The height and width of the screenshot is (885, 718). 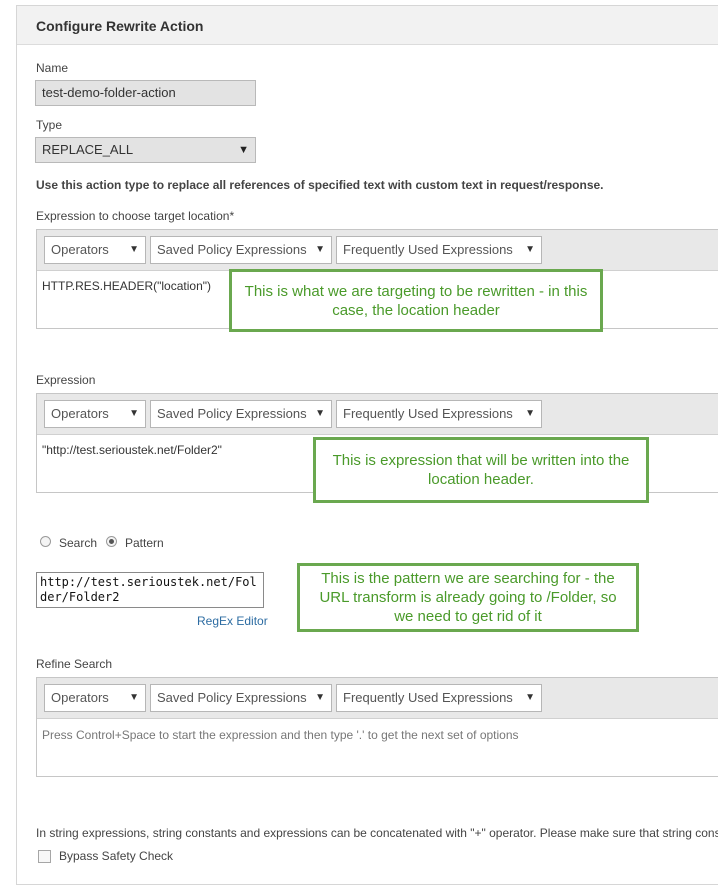 What do you see at coordinates (74, 664) in the screenshot?
I see `refine-search-label: Refine Search` at bounding box center [74, 664].